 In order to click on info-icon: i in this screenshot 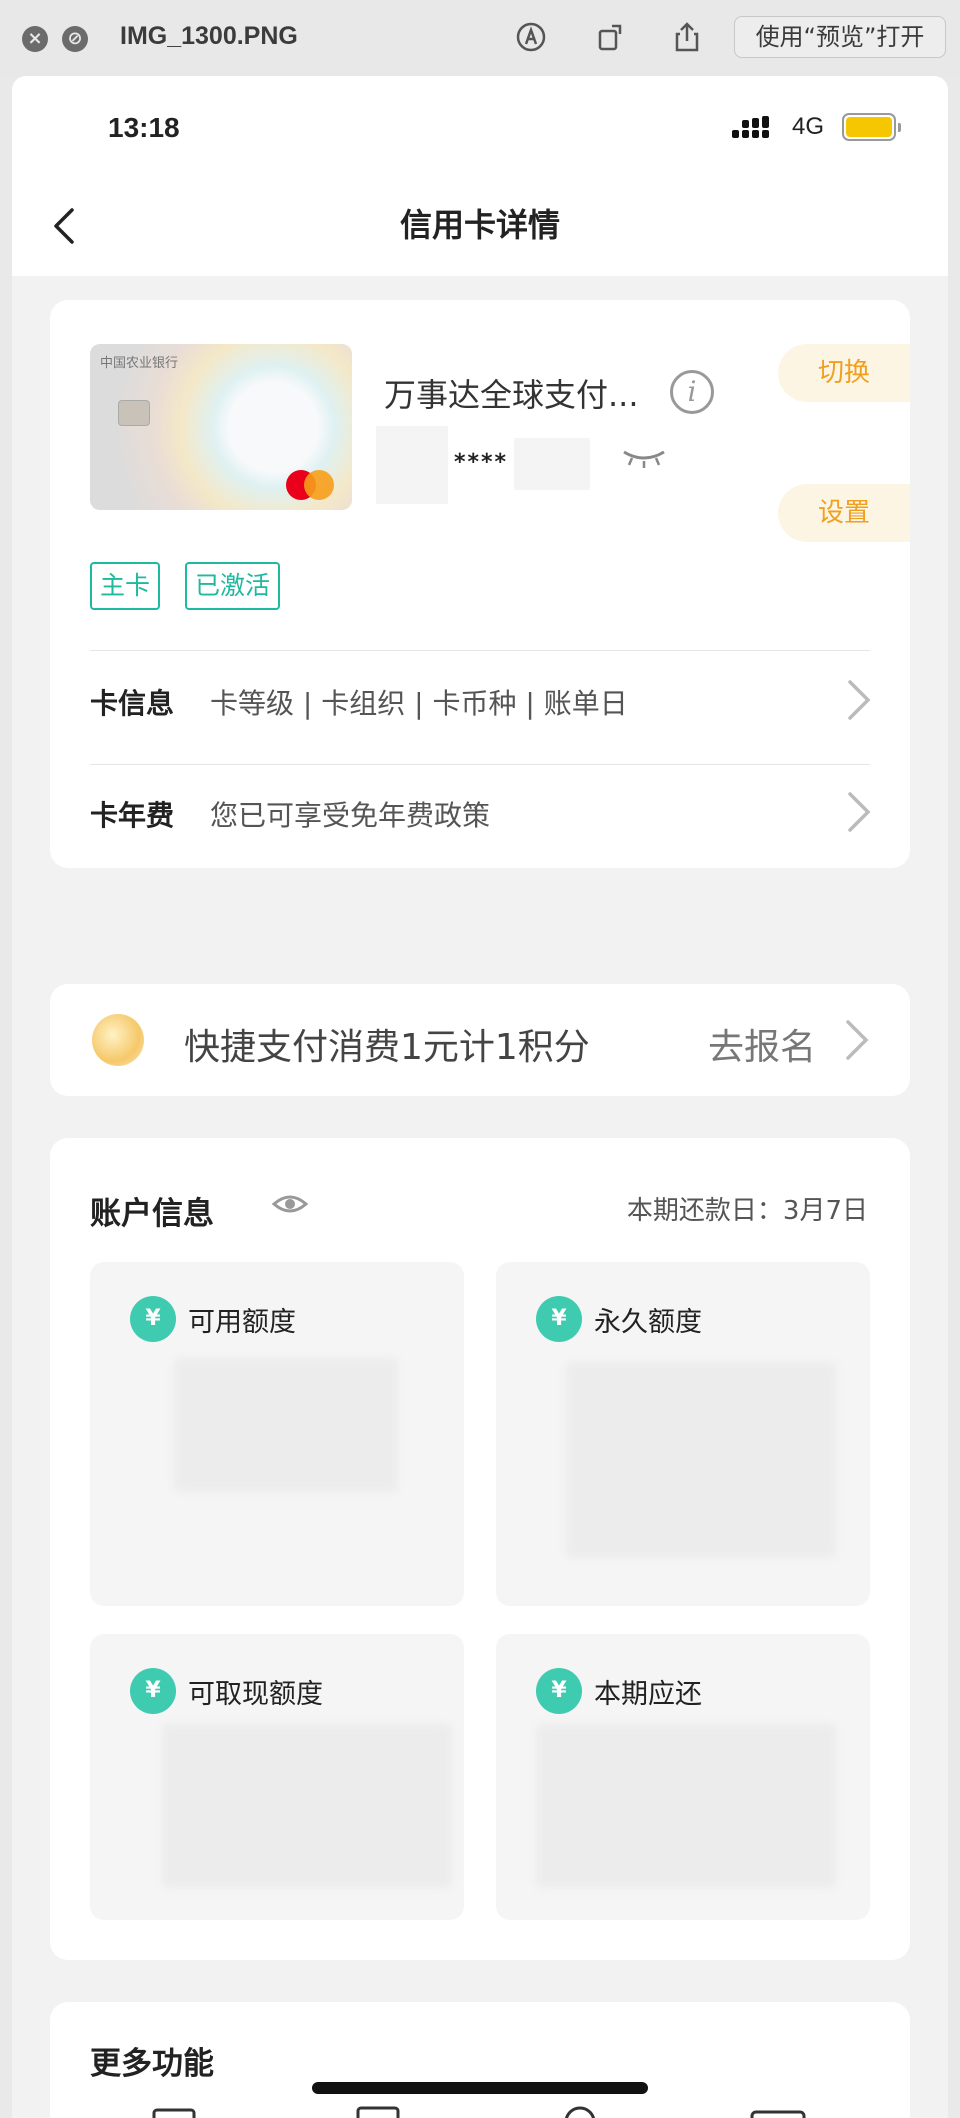, I will do `click(692, 392)`.